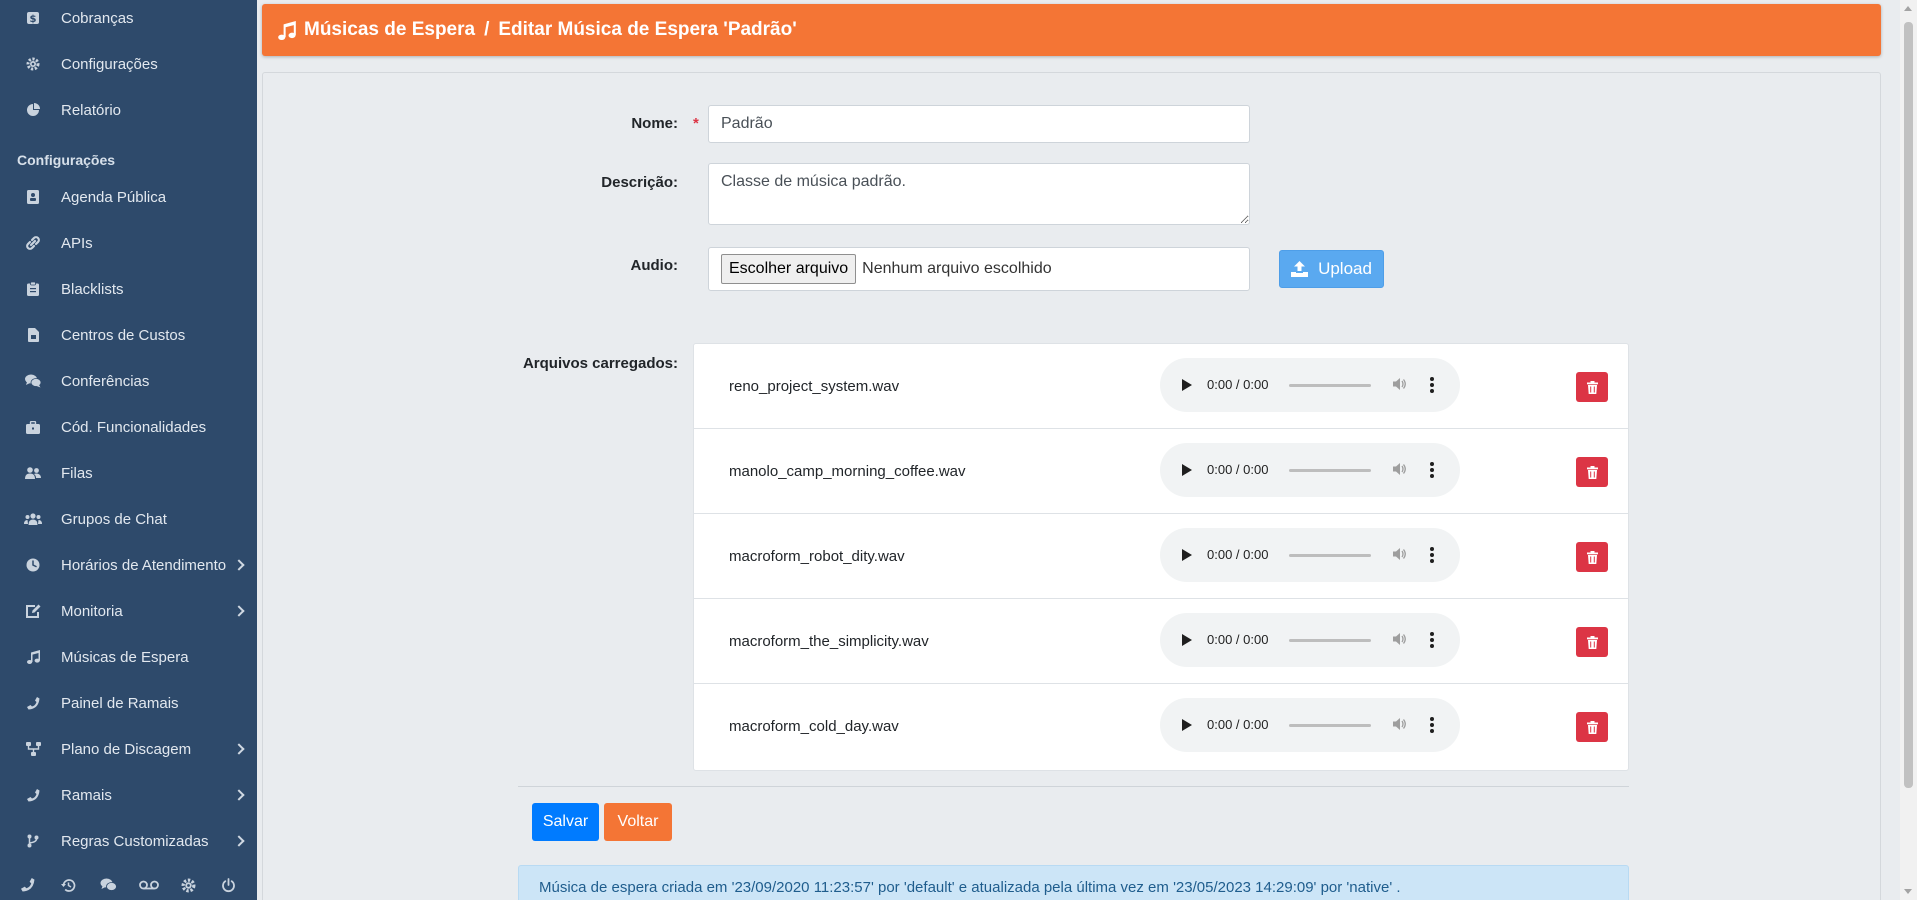 This screenshot has width=1917, height=900. I want to click on sidebar-item-label: Agenda Pública, so click(114, 197).